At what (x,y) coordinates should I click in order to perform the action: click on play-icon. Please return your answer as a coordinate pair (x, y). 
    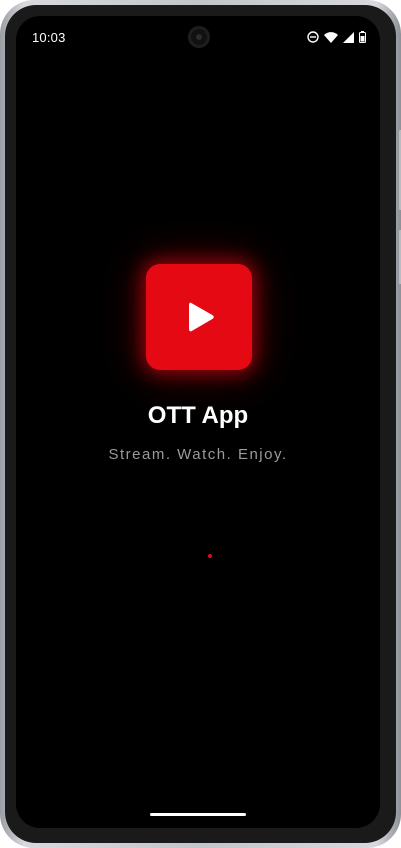
    Looking at the image, I should click on (201, 317).